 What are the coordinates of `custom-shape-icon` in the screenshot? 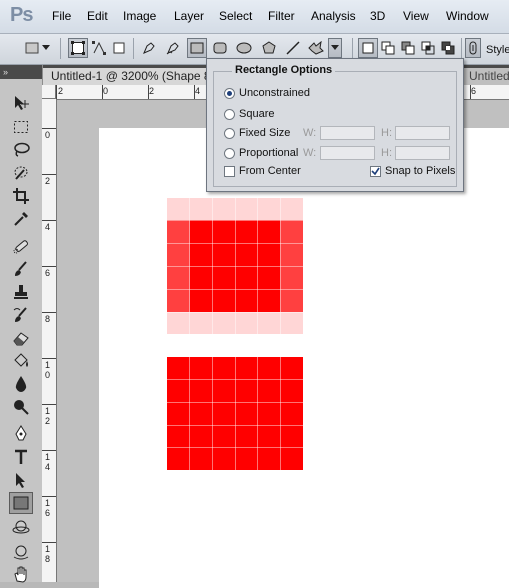 It's located at (316, 48).